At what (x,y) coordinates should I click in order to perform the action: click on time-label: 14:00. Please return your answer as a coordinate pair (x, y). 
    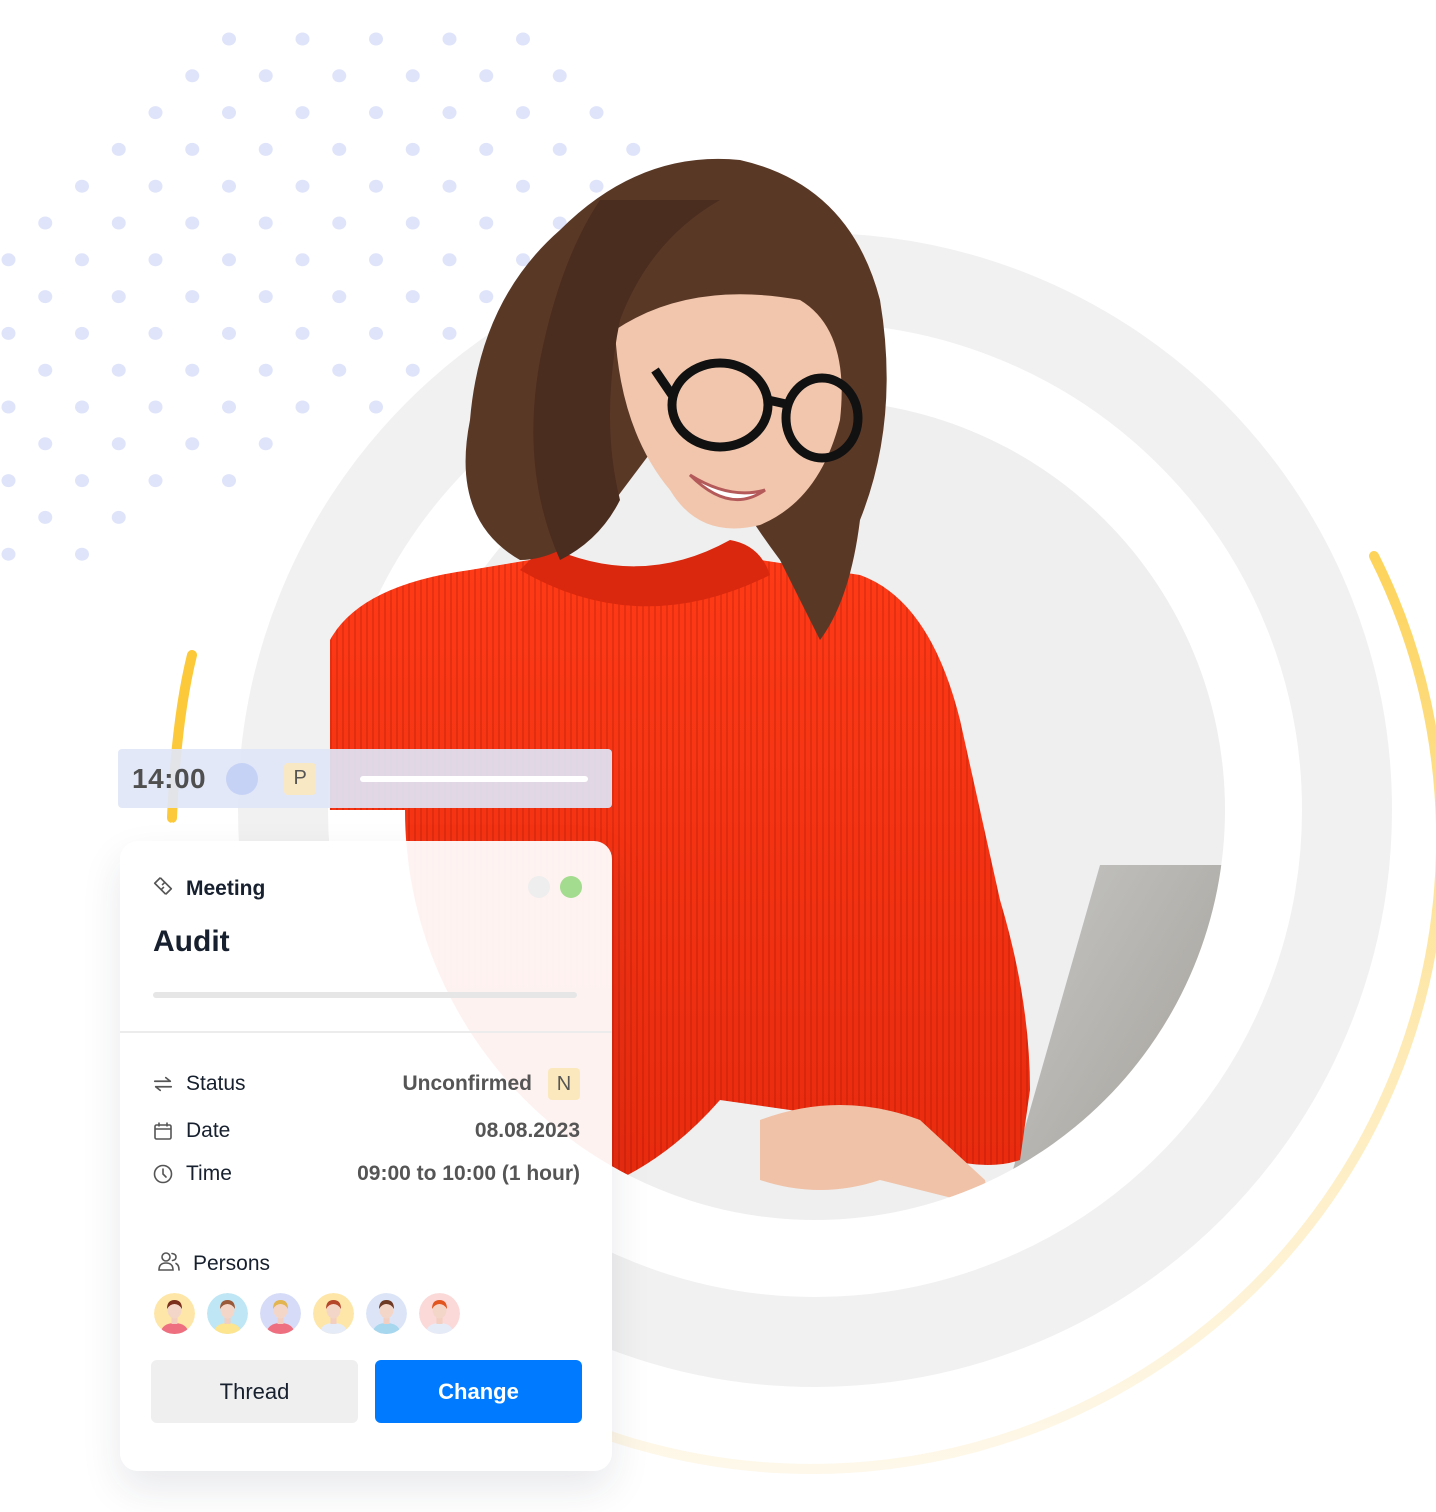
    Looking at the image, I should click on (169, 778).